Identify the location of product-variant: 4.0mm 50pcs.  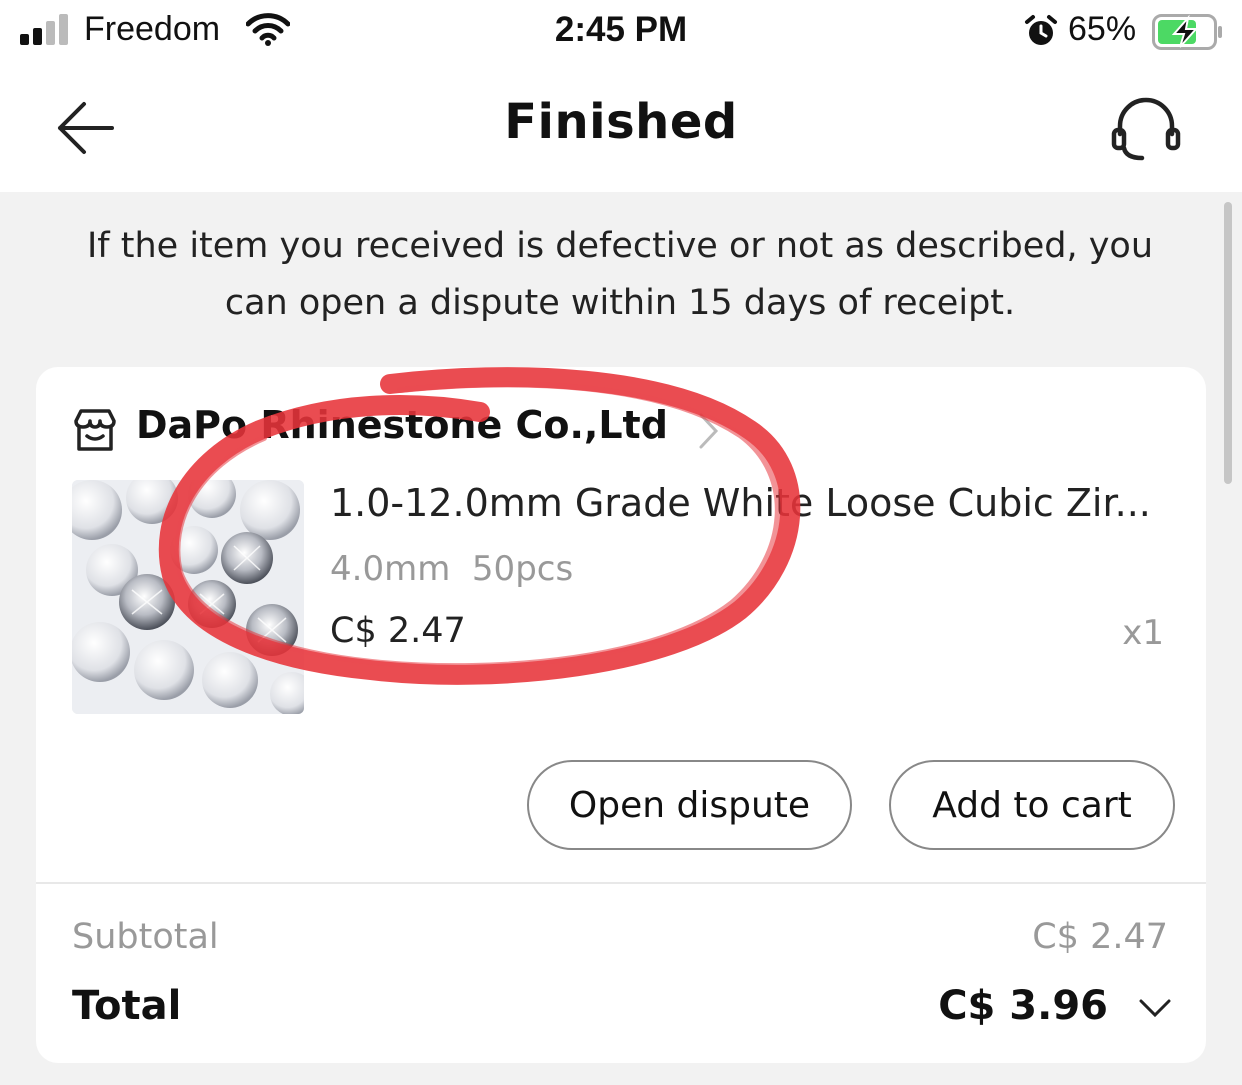
(452, 569).